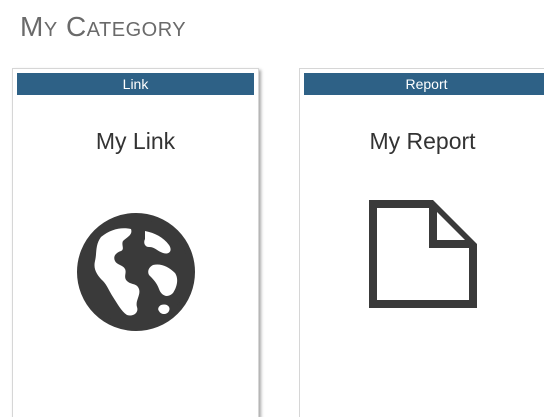  What do you see at coordinates (424, 84) in the screenshot?
I see `card-header: Report` at bounding box center [424, 84].